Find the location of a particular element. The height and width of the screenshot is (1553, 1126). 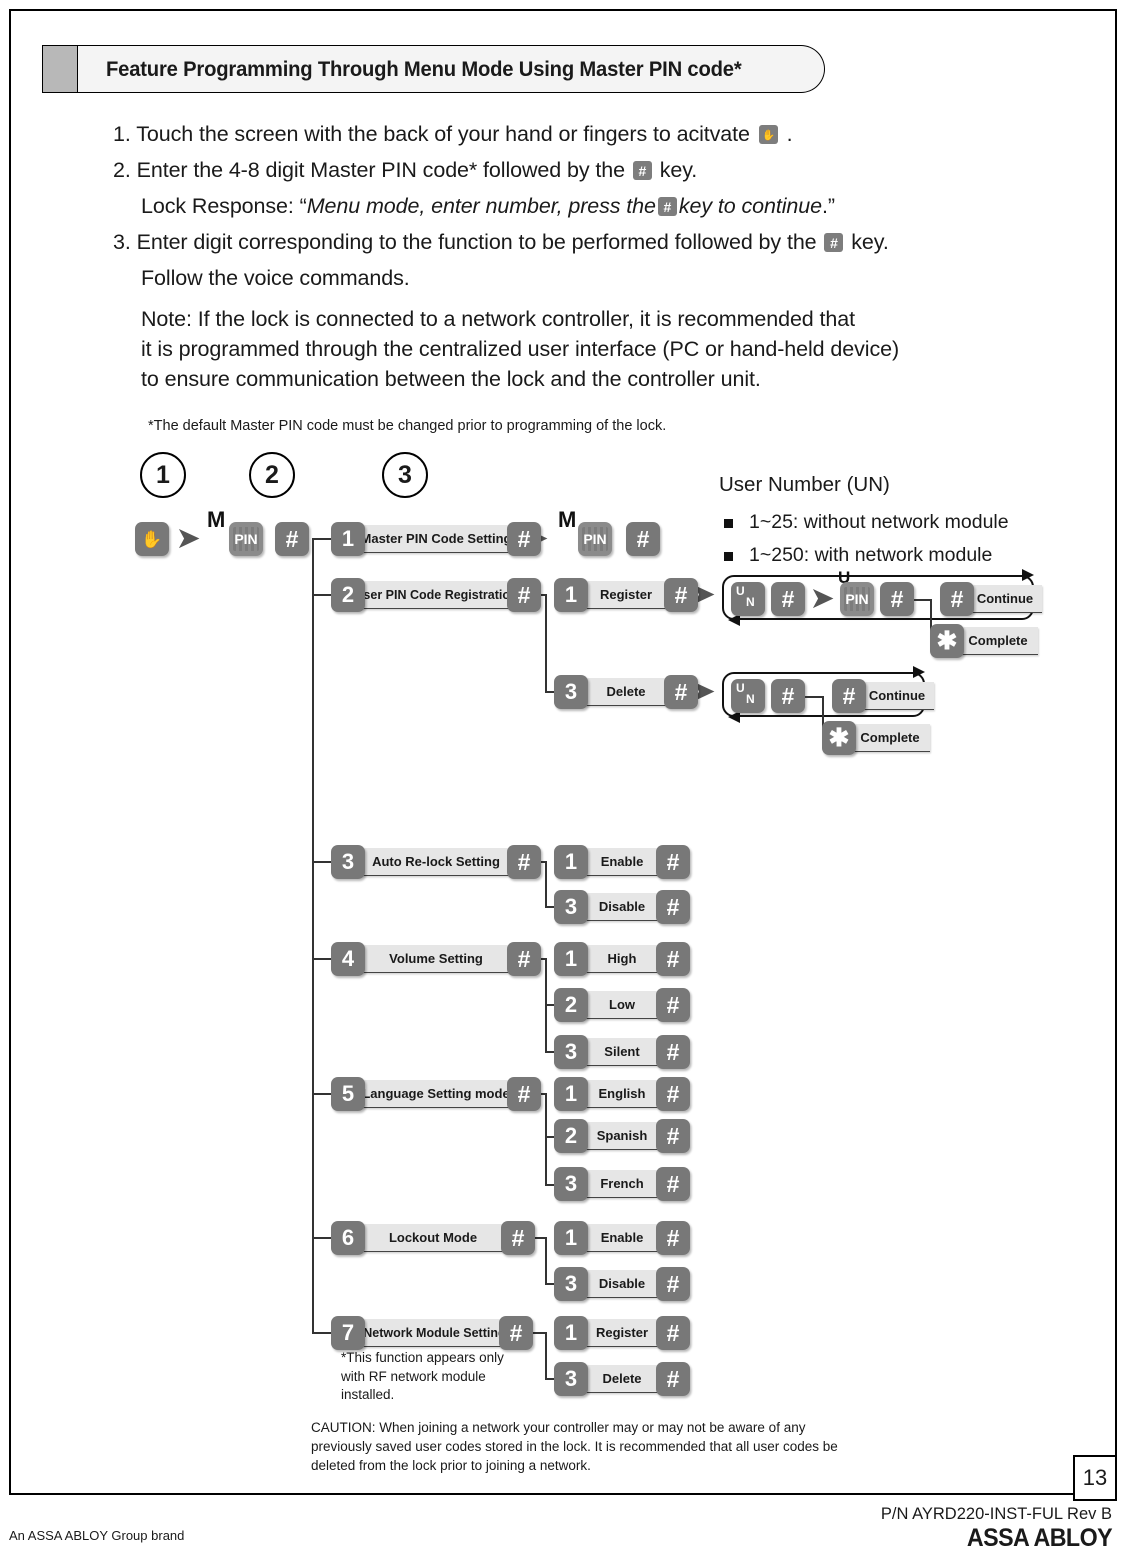

submenu-row-english: 1 English # is located at coordinates (622, 1094).